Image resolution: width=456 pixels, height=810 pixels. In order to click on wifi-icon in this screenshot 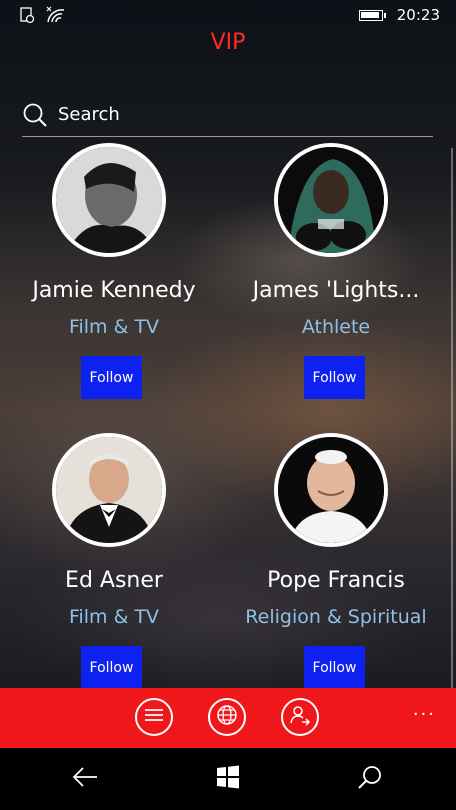, I will do `click(56, 17)`.